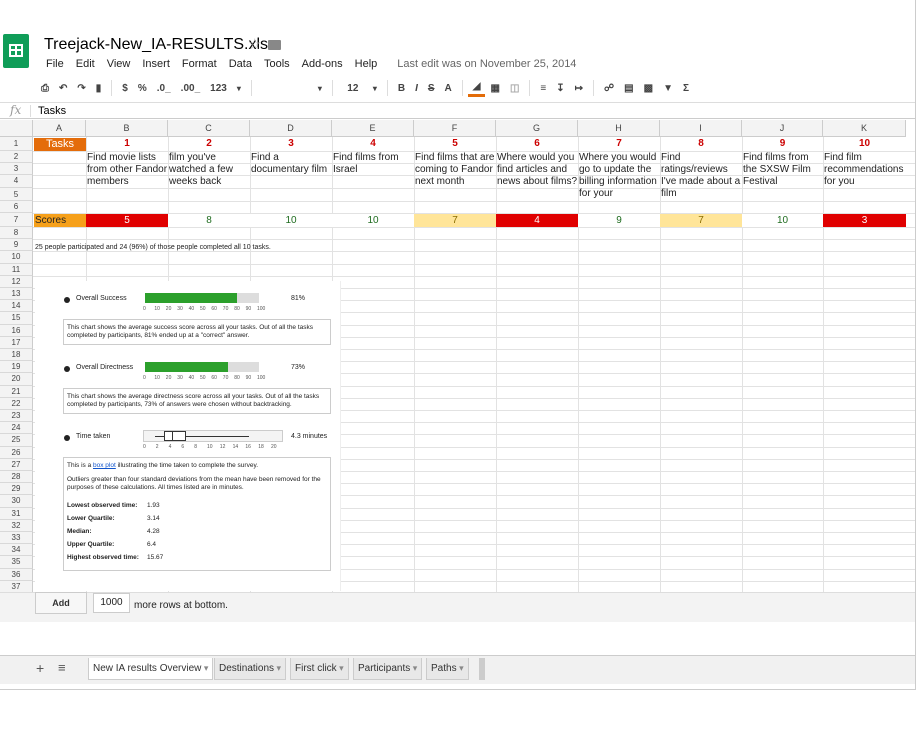 The image size is (916, 748). What do you see at coordinates (543, 88) in the screenshot?
I see `align-icon: ≡` at bounding box center [543, 88].